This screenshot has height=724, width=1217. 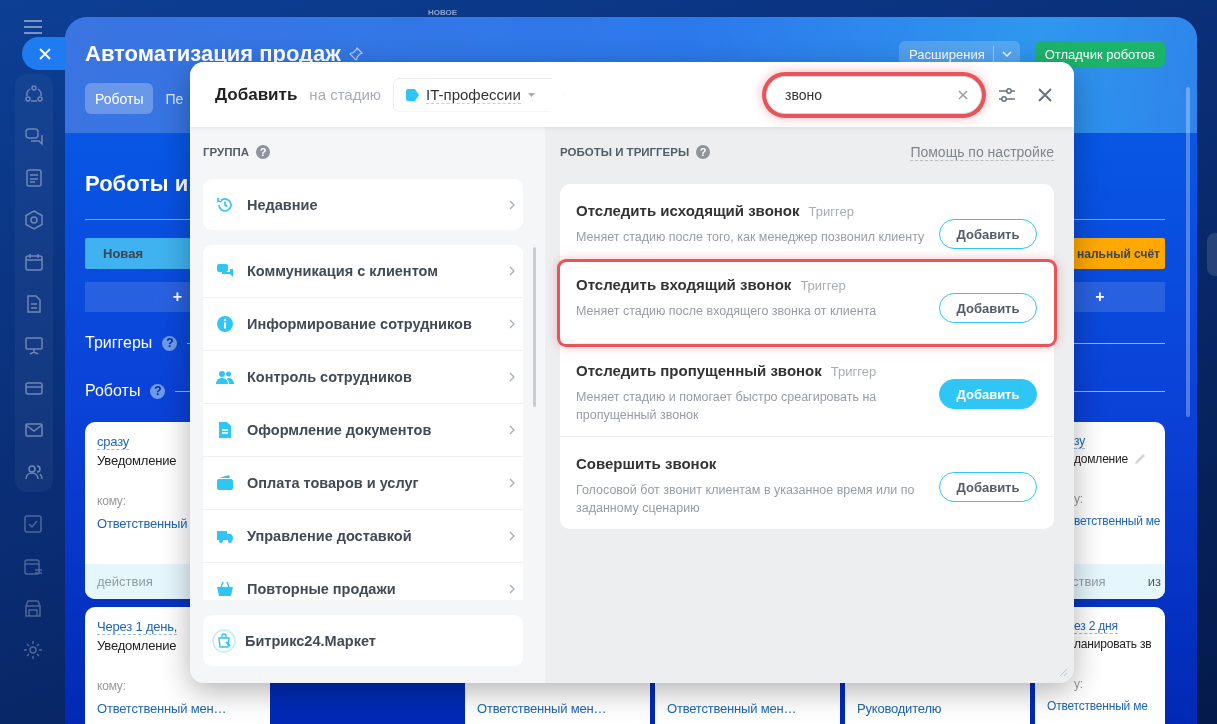 I want to click on robot-title: домление, so click(x=1101, y=459).